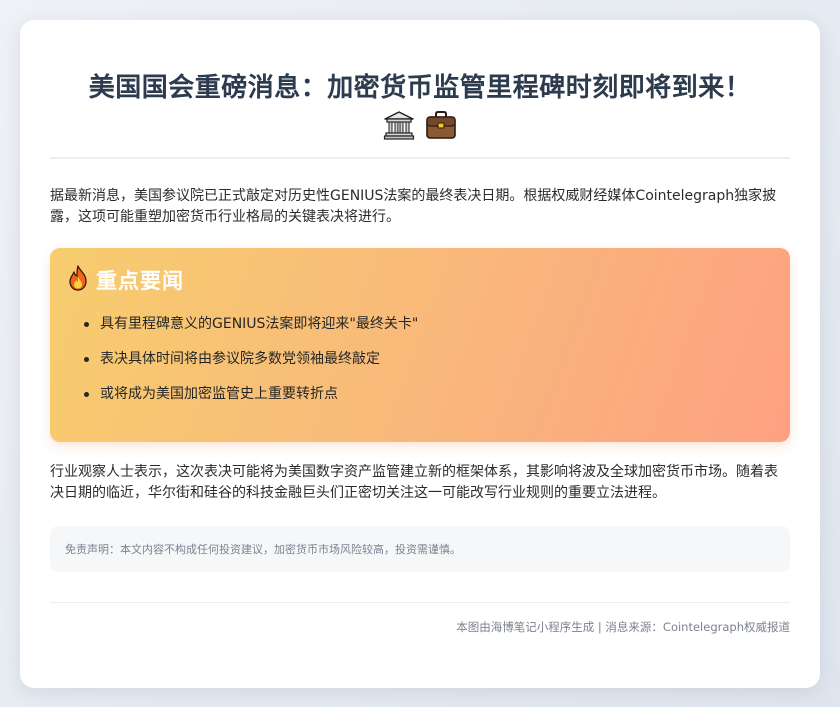 The width and height of the screenshot is (840, 707). I want to click on classical-building-icon, so click(401, 125).